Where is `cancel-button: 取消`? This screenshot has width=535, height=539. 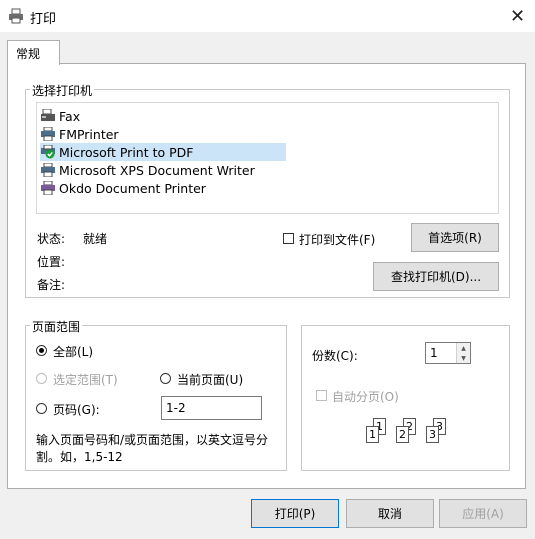
cancel-button: 取消 is located at coordinates (390, 513).